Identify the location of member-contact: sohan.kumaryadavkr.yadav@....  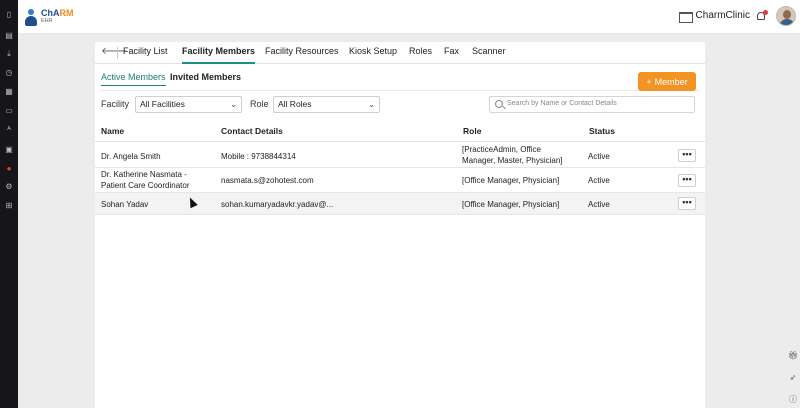
(277, 204).